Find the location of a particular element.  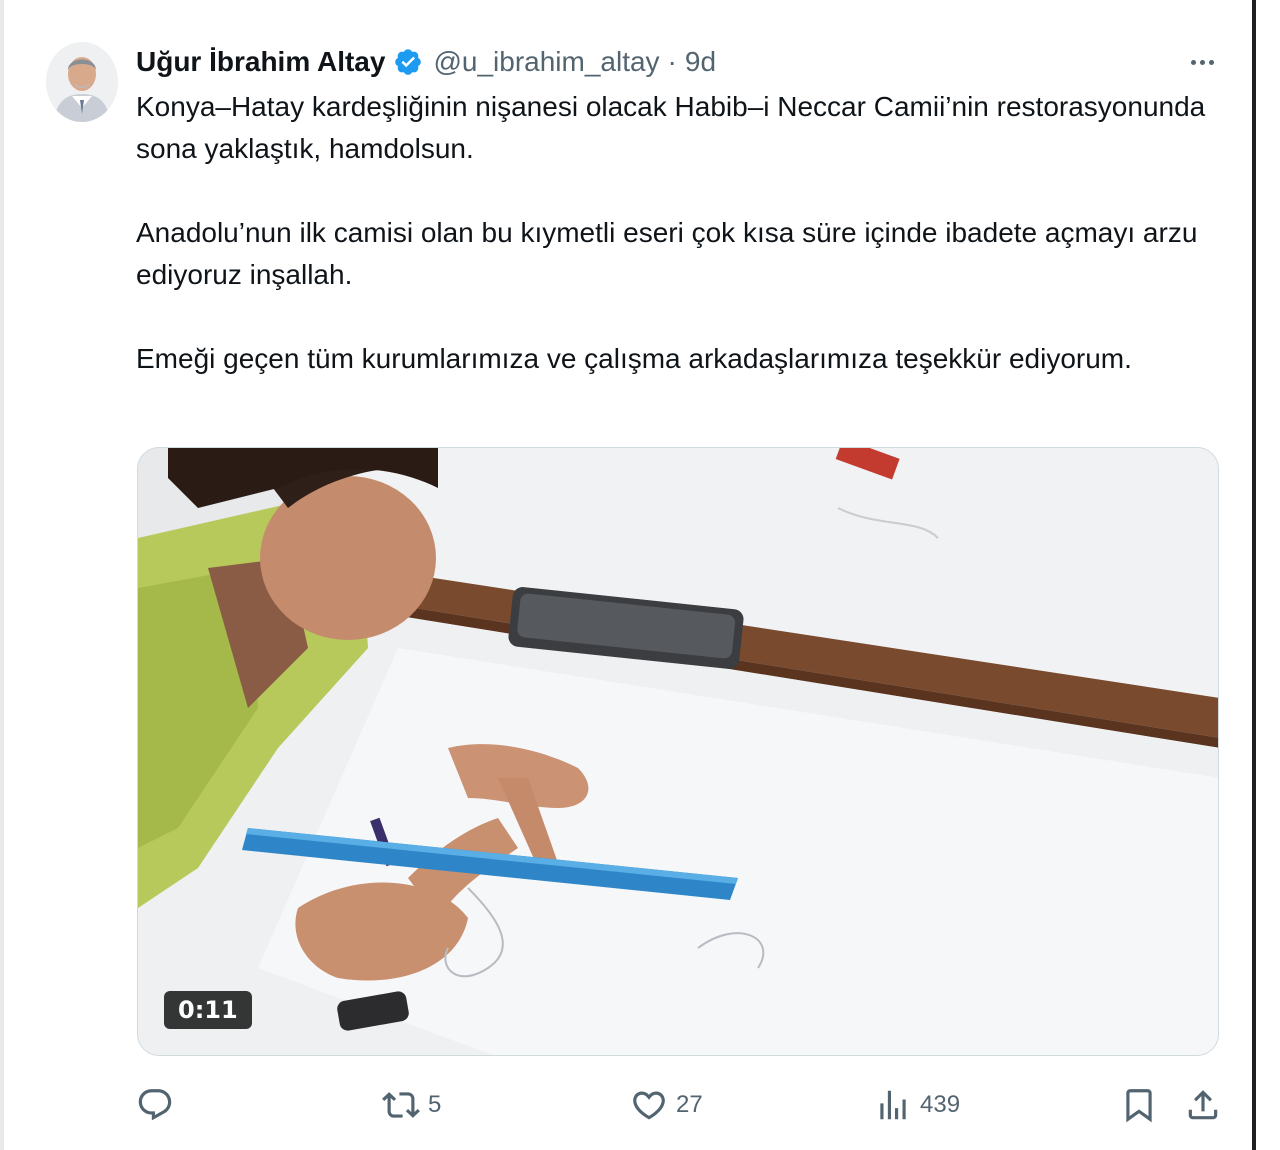

views-button: 439 is located at coordinates (917, 1105).